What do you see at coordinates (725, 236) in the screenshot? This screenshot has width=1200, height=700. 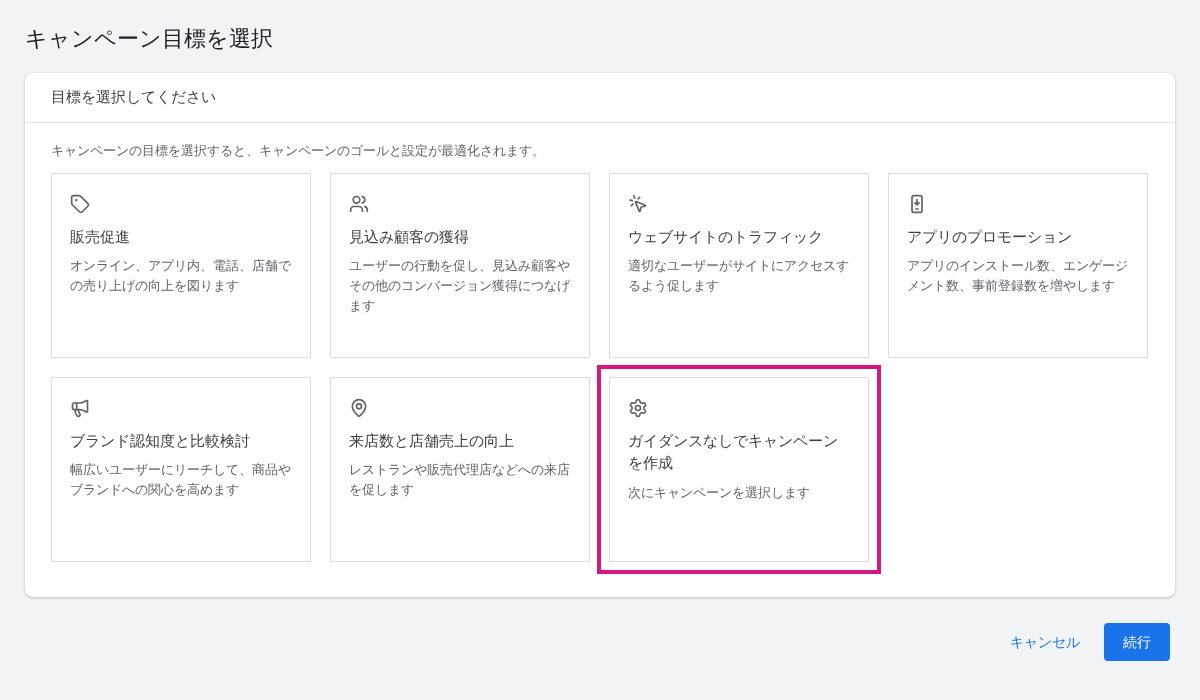 I see `goal-title: ウェブサイトのトラフィック` at bounding box center [725, 236].